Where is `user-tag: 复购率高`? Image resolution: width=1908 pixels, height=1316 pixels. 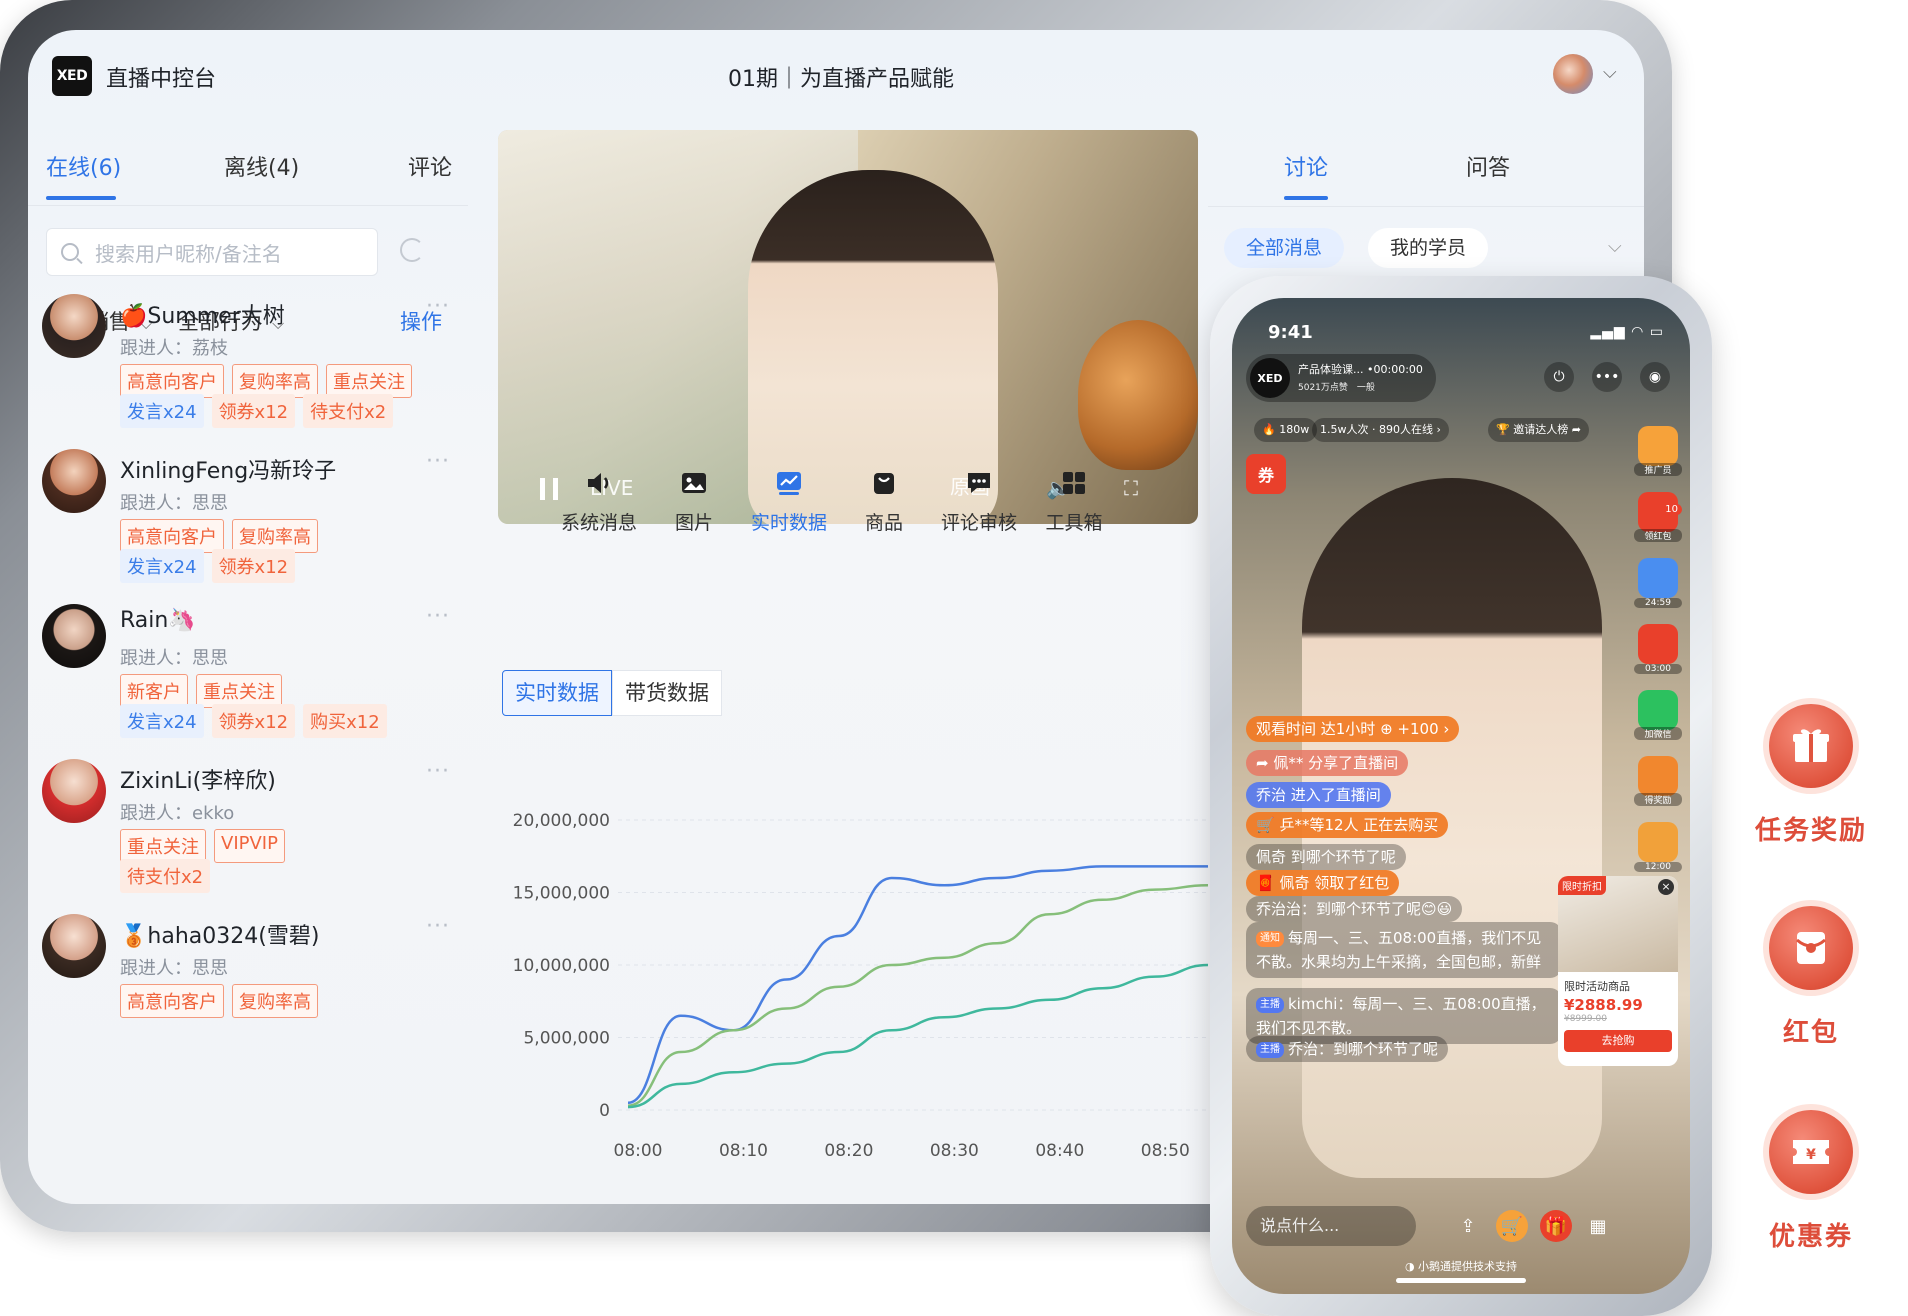 user-tag: 复购率高 is located at coordinates (275, 536).